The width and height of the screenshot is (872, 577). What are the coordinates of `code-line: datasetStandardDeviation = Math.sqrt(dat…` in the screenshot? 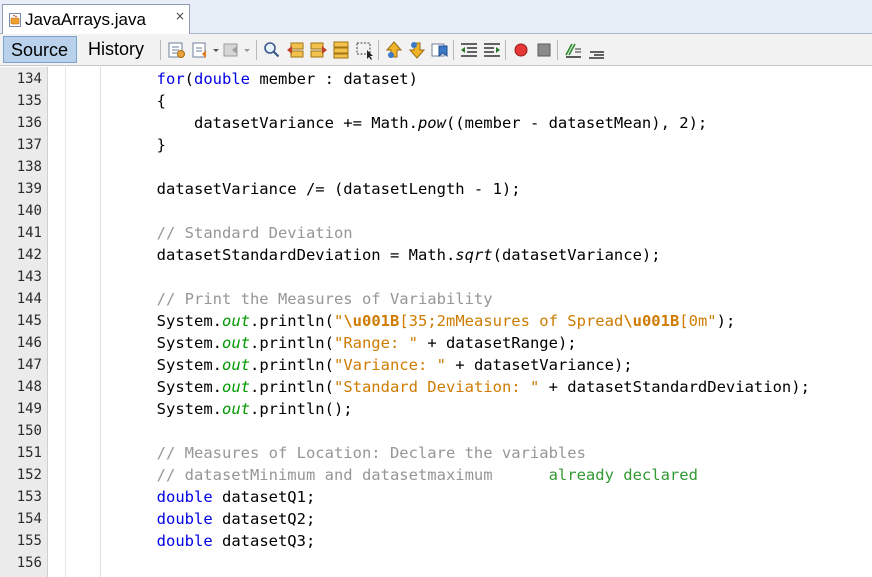 It's located at (371, 255).